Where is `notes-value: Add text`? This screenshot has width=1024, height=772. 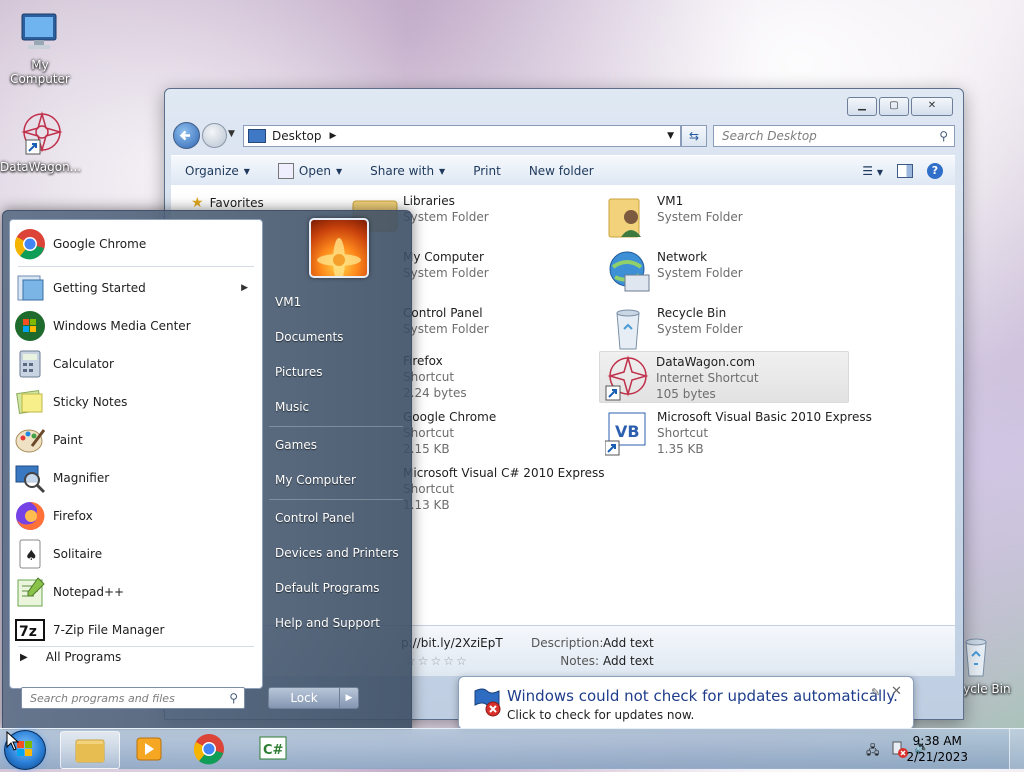 notes-value: Add text is located at coordinates (628, 661).